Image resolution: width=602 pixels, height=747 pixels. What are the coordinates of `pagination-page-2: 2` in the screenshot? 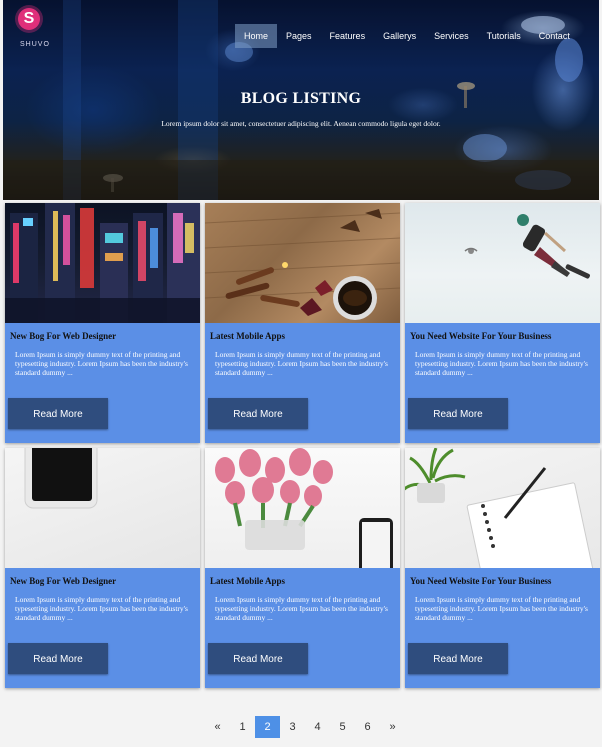 It's located at (267, 727).